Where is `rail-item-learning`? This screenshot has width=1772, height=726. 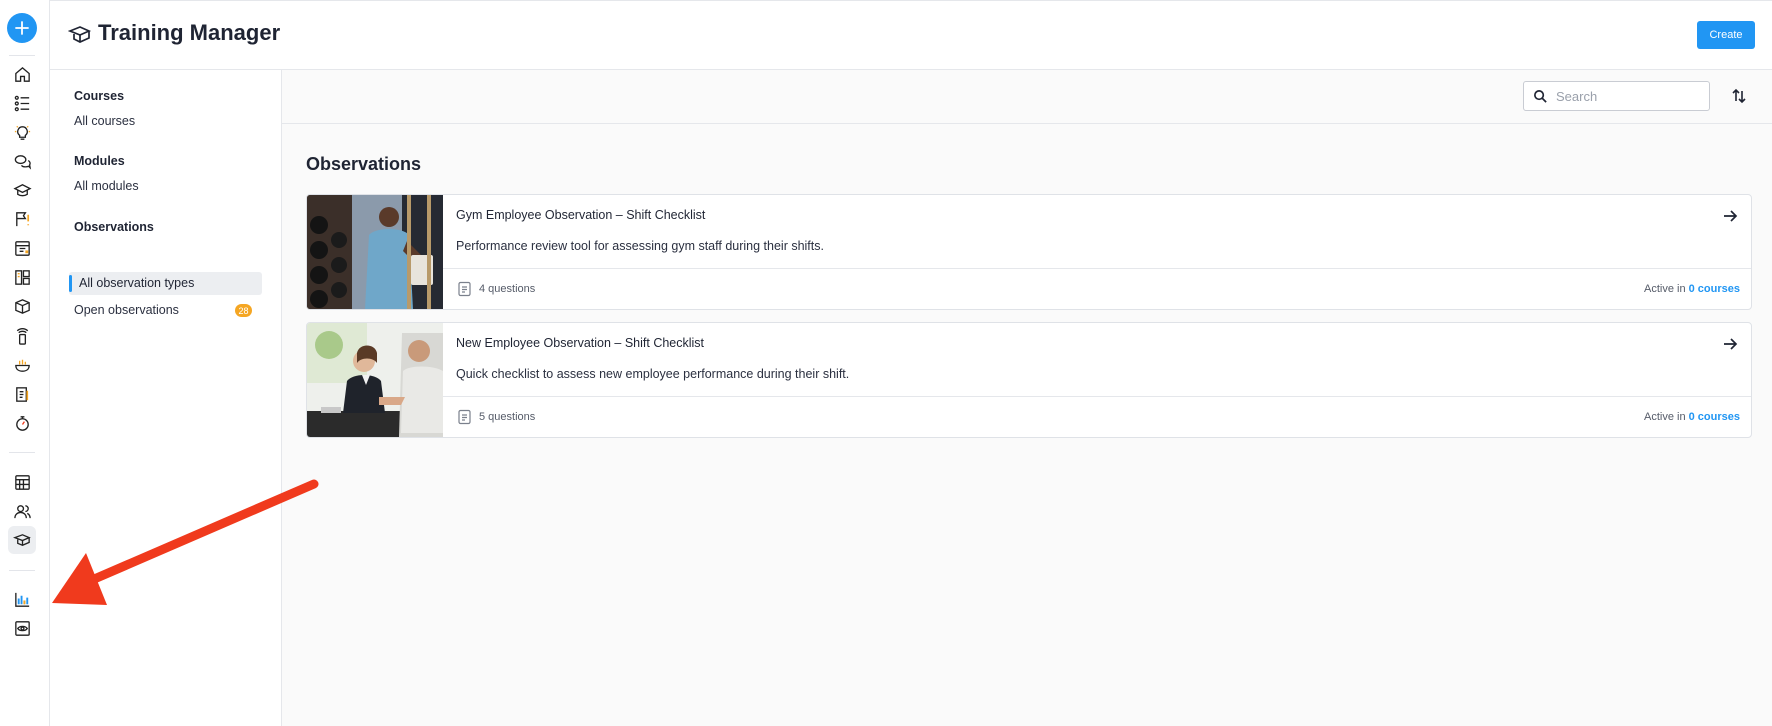
rail-item-learning is located at coordinates (22, 190).